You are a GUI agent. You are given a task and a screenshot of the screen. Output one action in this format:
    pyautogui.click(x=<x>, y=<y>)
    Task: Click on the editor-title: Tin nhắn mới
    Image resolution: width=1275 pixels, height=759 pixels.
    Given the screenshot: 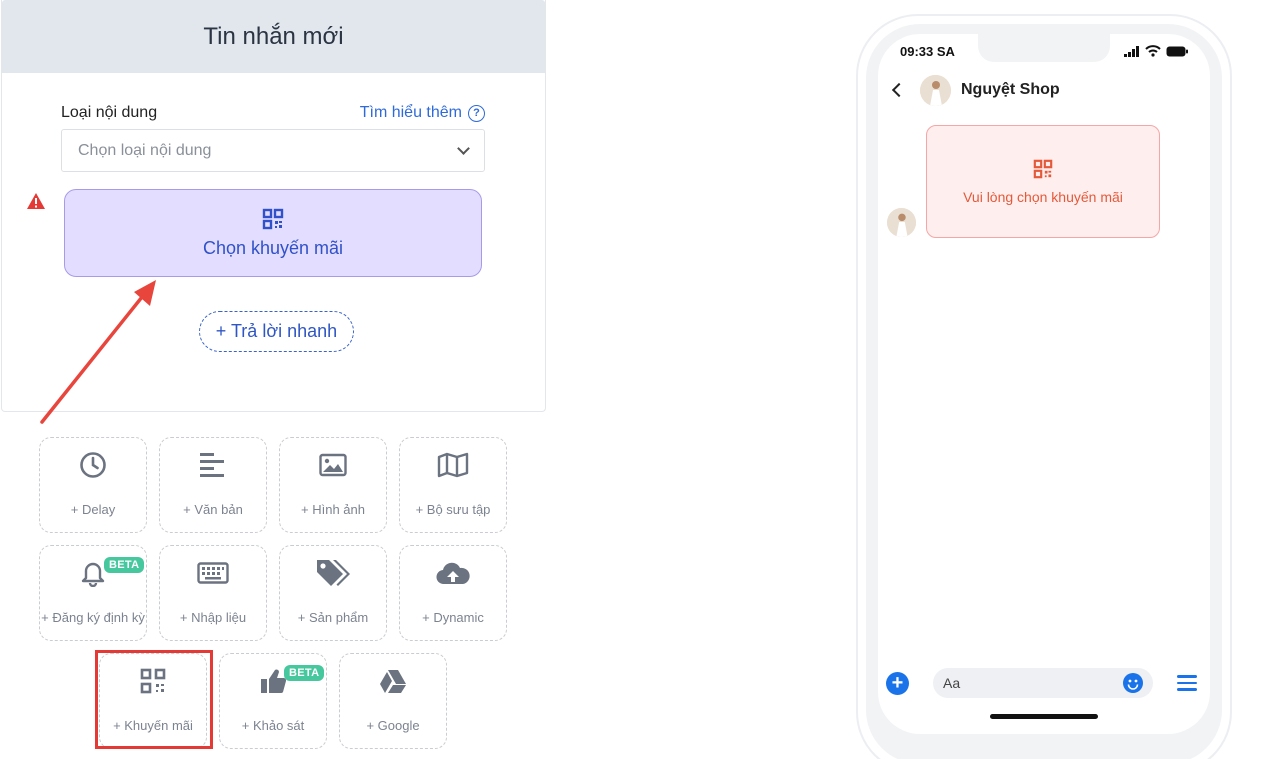 What is the action you would take?
    pyautogui.click(x=273, y=36)
    